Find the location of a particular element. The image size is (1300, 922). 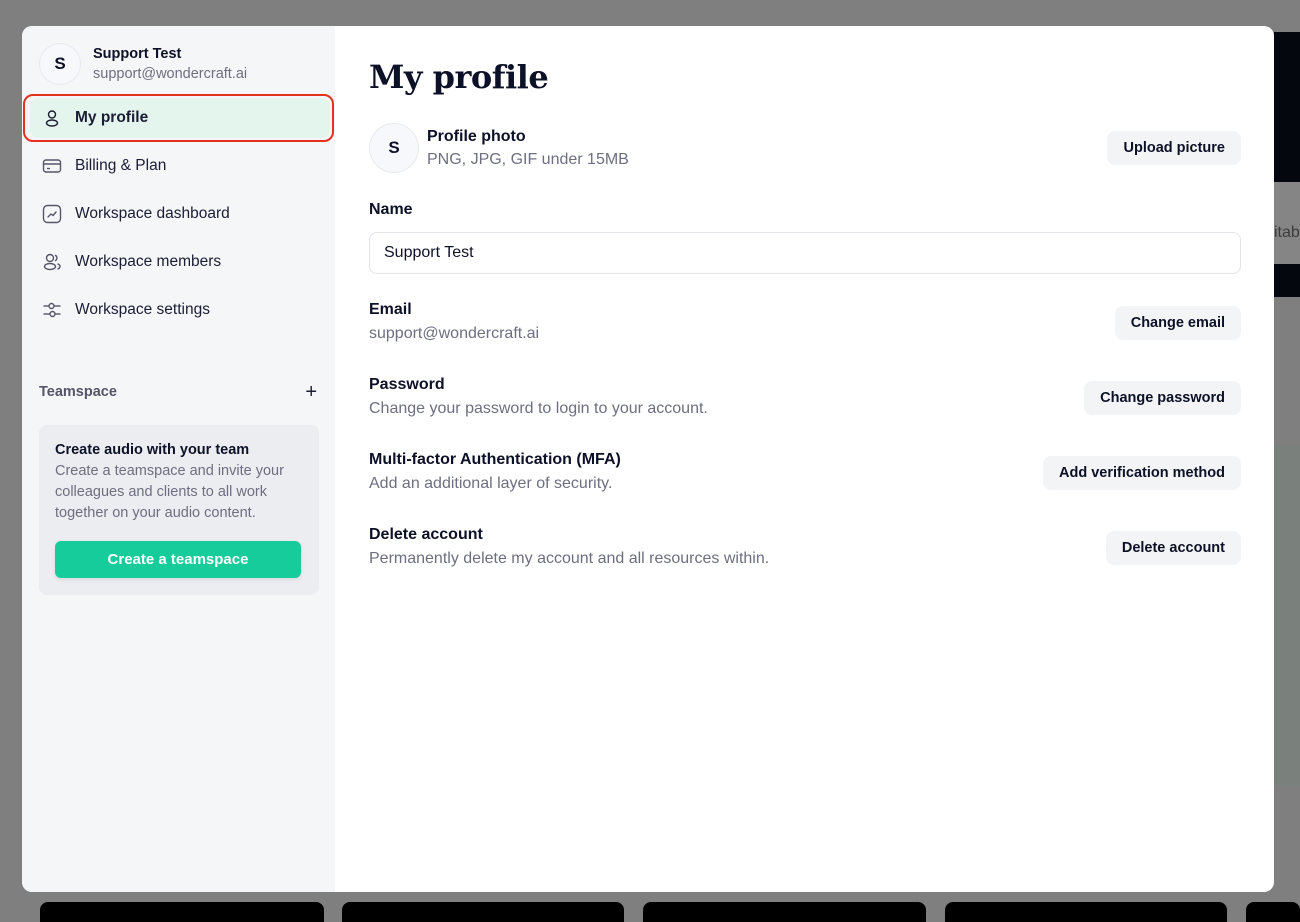

background-dark-bar is located at coordinates (1287, 280).